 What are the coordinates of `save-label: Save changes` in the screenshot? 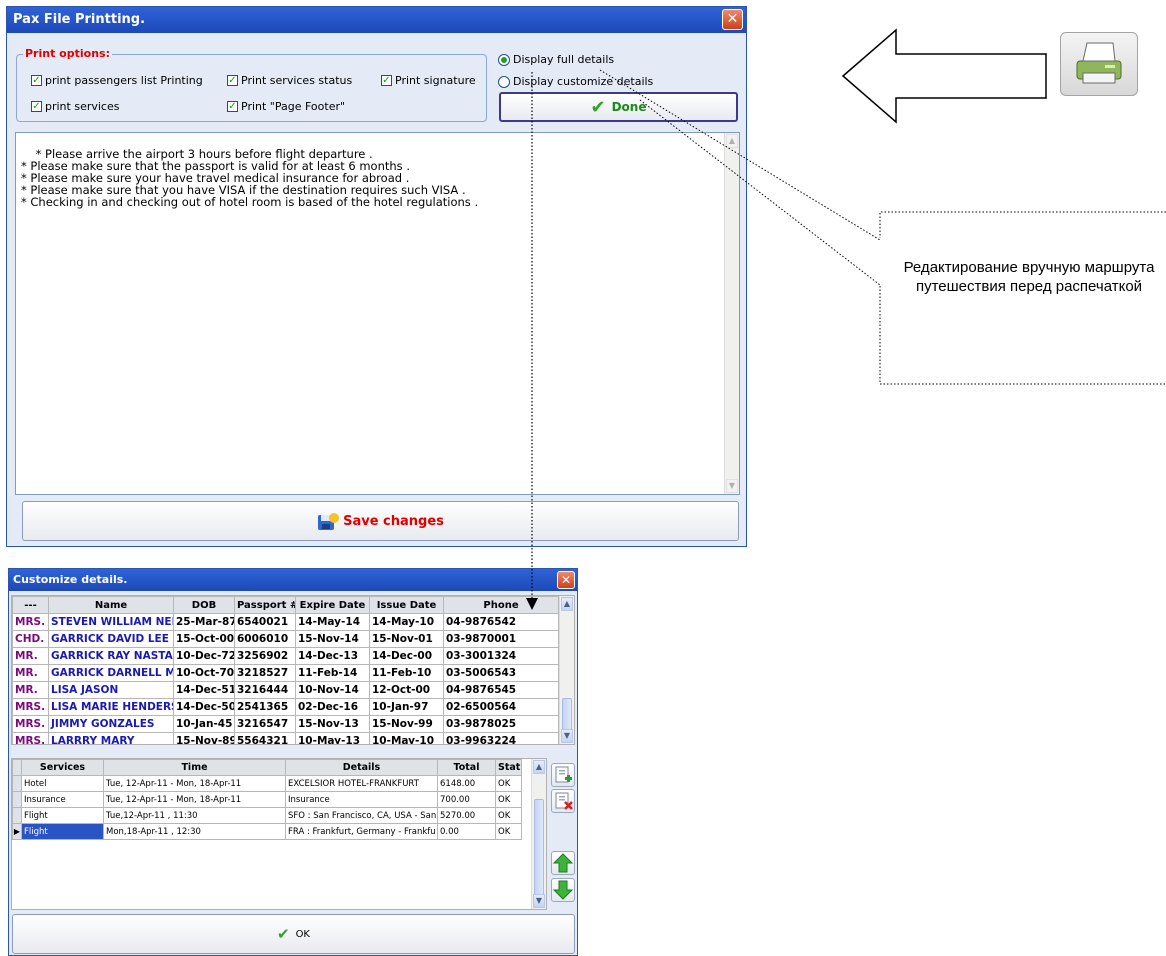 It's located at (393, 521).